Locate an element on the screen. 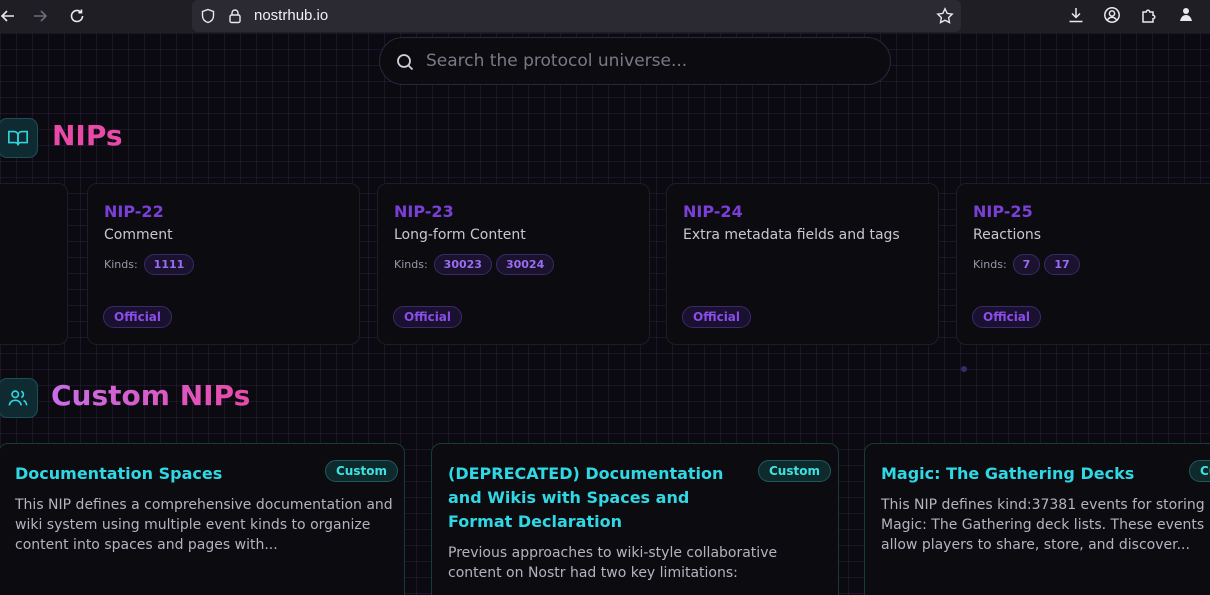 The image size is (1210, 595). extension-logo-icon is located at coordinates (1186, 14).